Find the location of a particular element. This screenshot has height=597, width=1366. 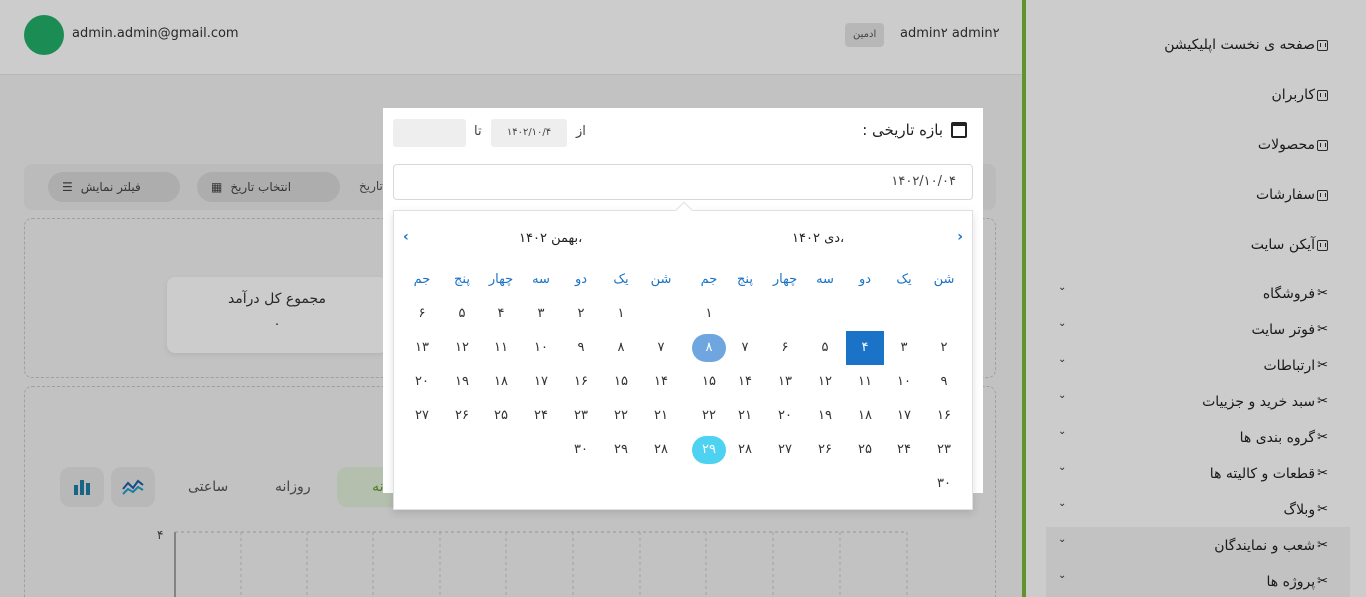

weekday-header: جم is located at coordinates (709, 280).